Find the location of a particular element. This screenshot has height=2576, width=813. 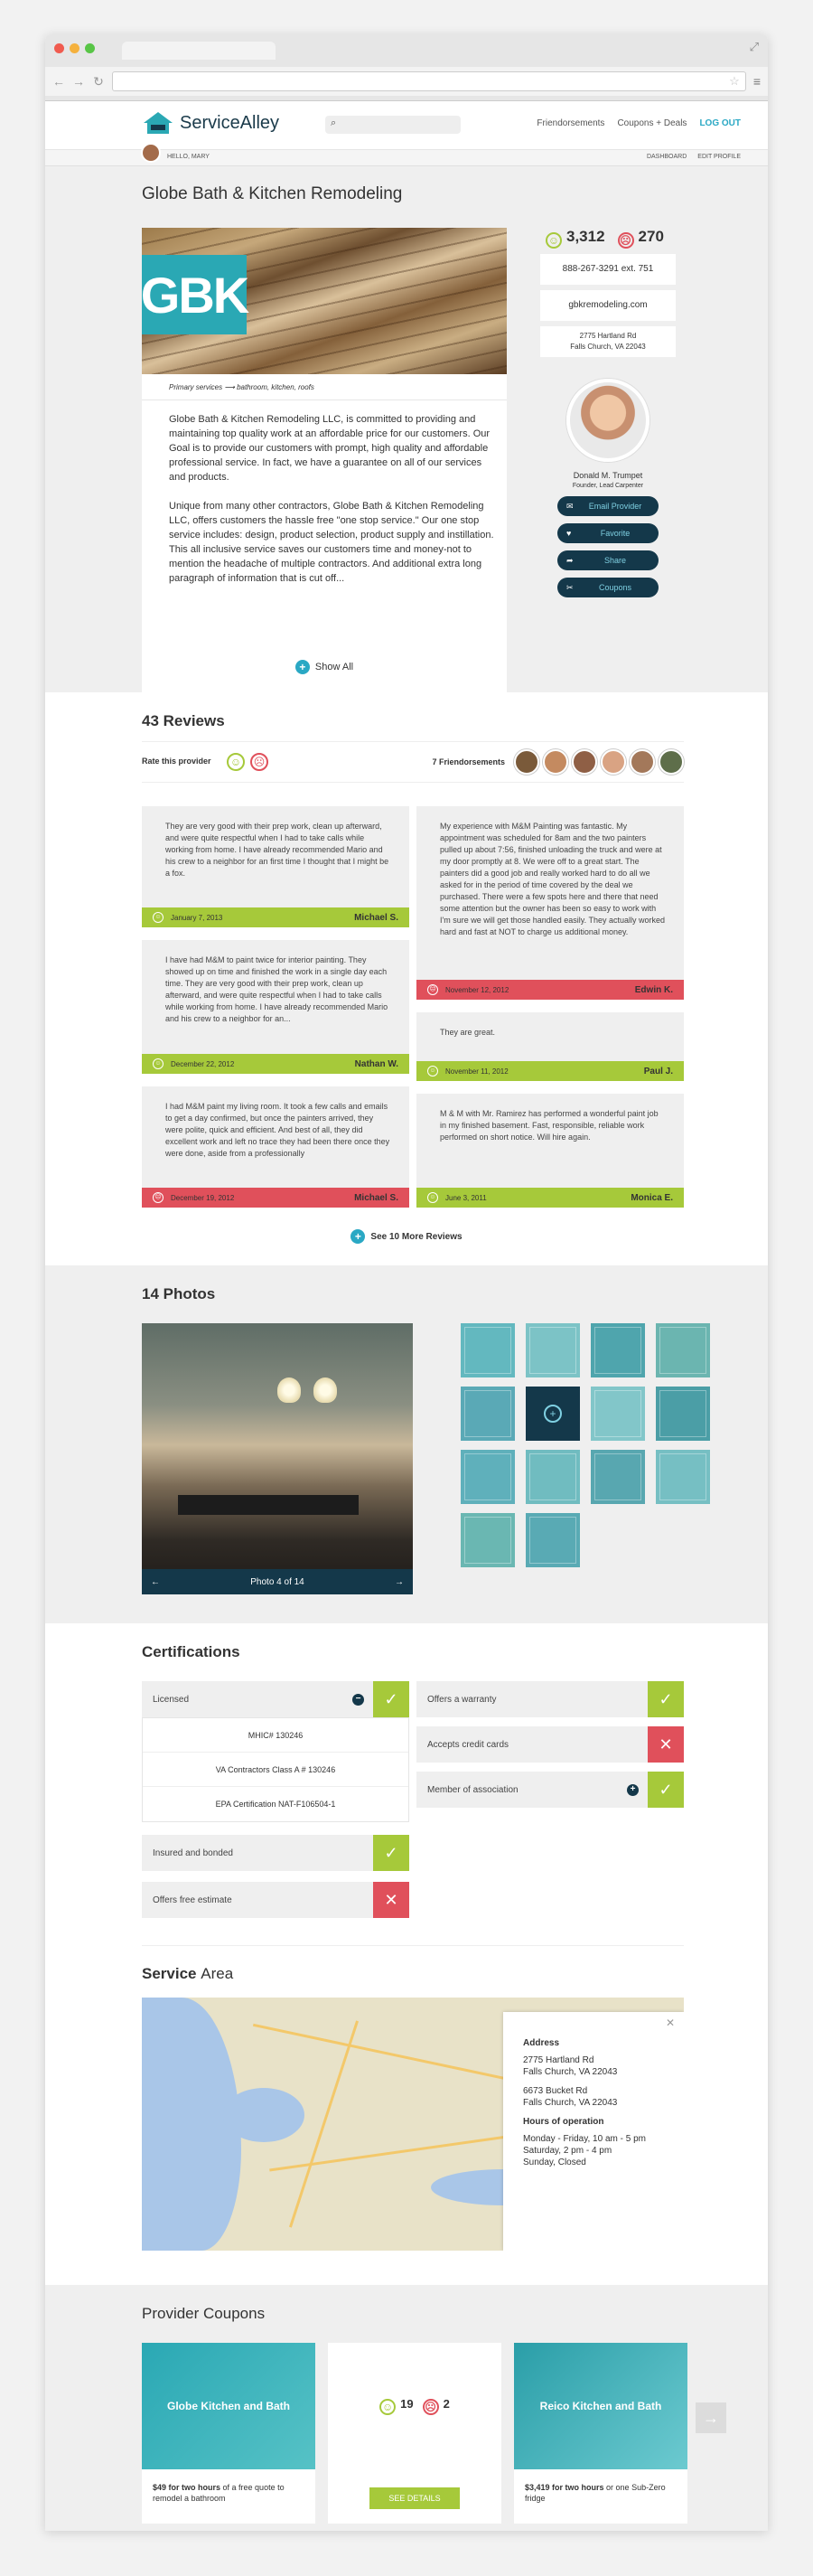

close-dot is located at coordinates (59, 48).